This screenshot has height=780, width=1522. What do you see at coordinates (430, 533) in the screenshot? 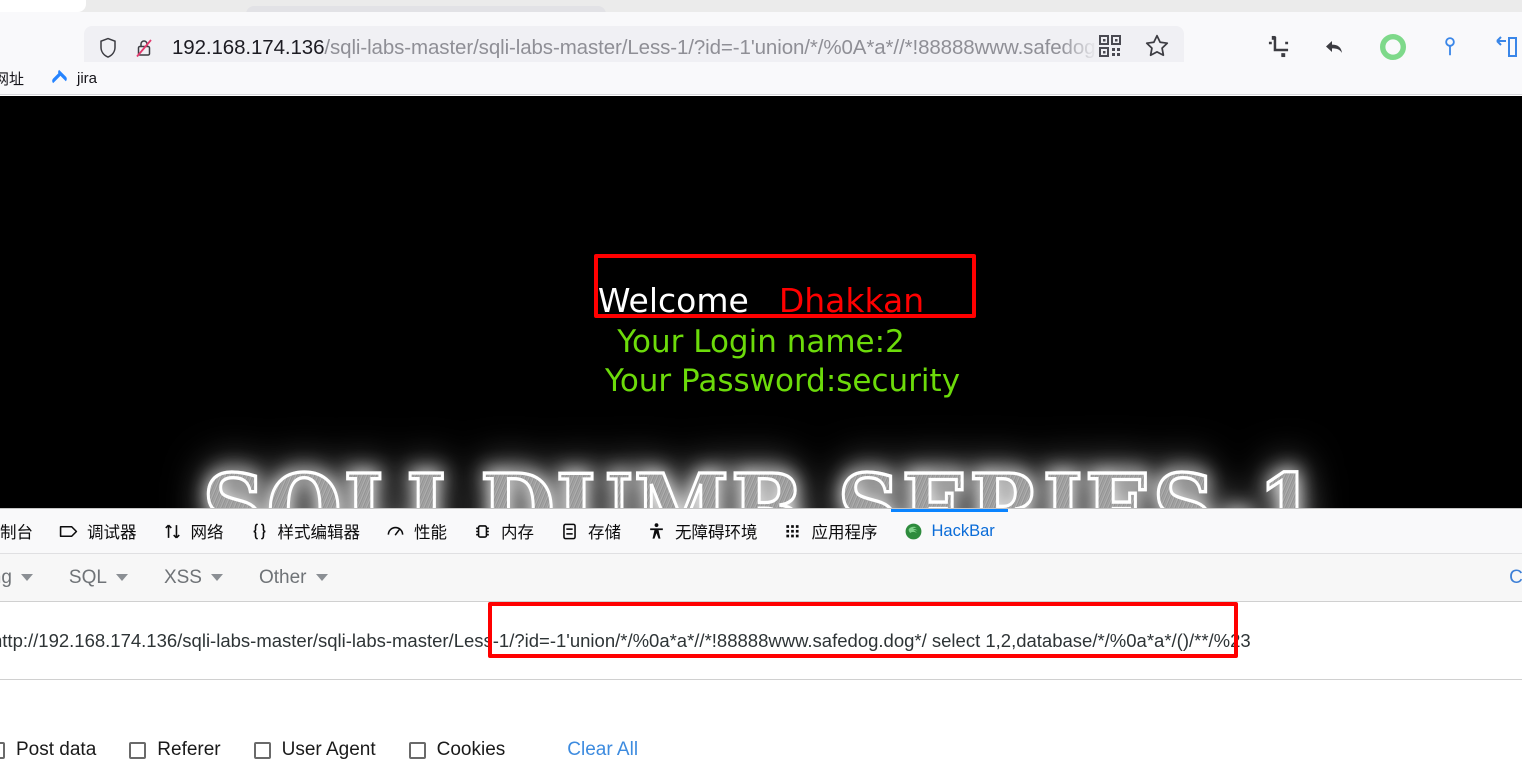
I see `devtools-tab-label: 性能` at bounding box center [430, 533].